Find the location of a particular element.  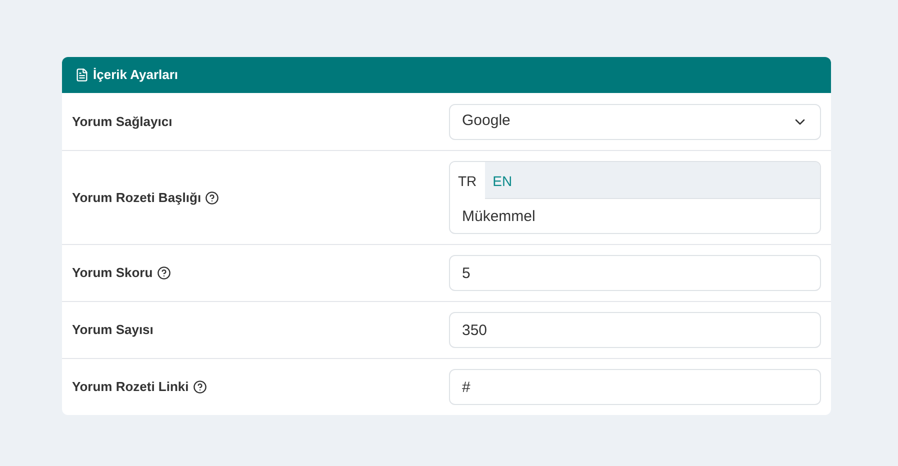

provider-select: Google is located at coordinates (635, 122).